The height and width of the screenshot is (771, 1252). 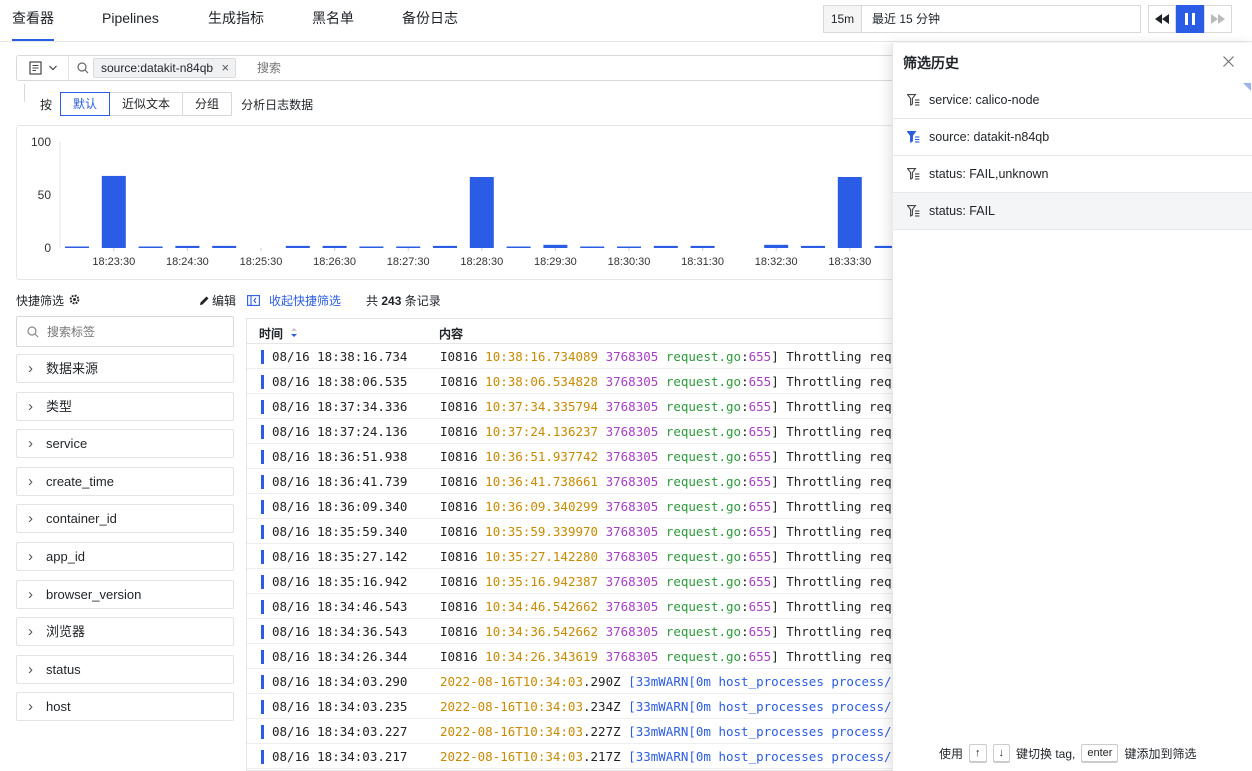 I want to click on time-preset-button: 15m, so click(x=842, y=19).